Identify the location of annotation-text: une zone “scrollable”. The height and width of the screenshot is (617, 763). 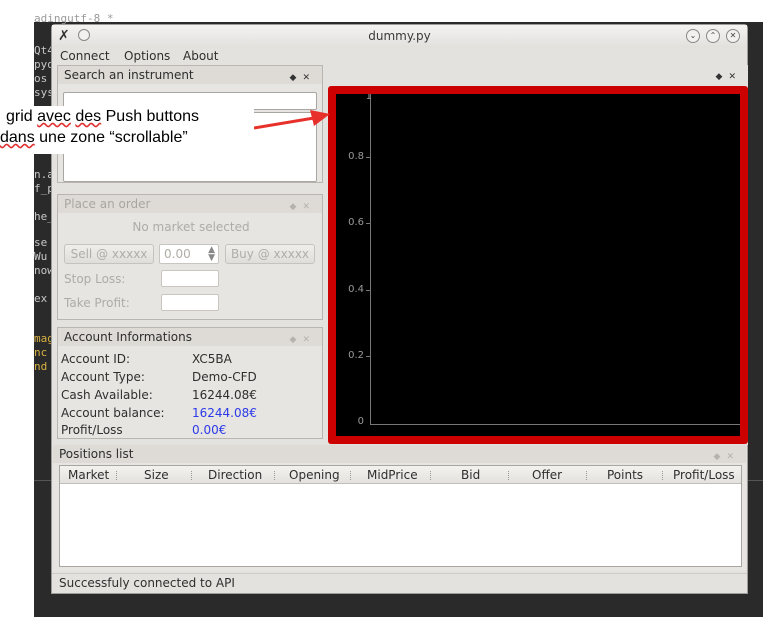
(111, 137).